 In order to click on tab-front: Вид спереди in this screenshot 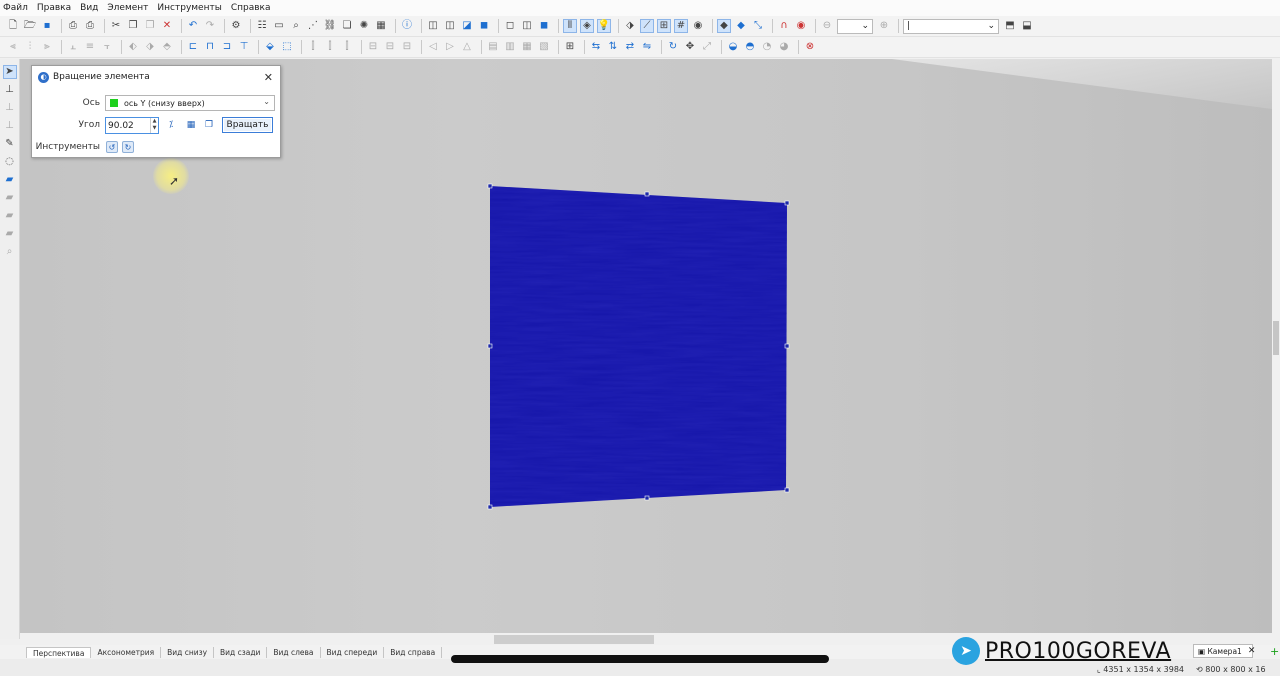, I will do `click(353, 652)`.